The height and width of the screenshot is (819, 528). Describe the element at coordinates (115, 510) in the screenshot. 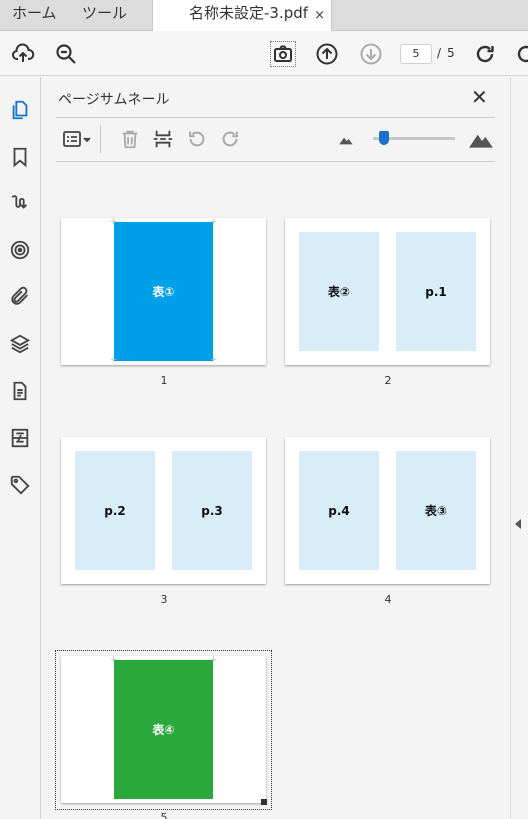

I see `page-block: p.2` at that location.